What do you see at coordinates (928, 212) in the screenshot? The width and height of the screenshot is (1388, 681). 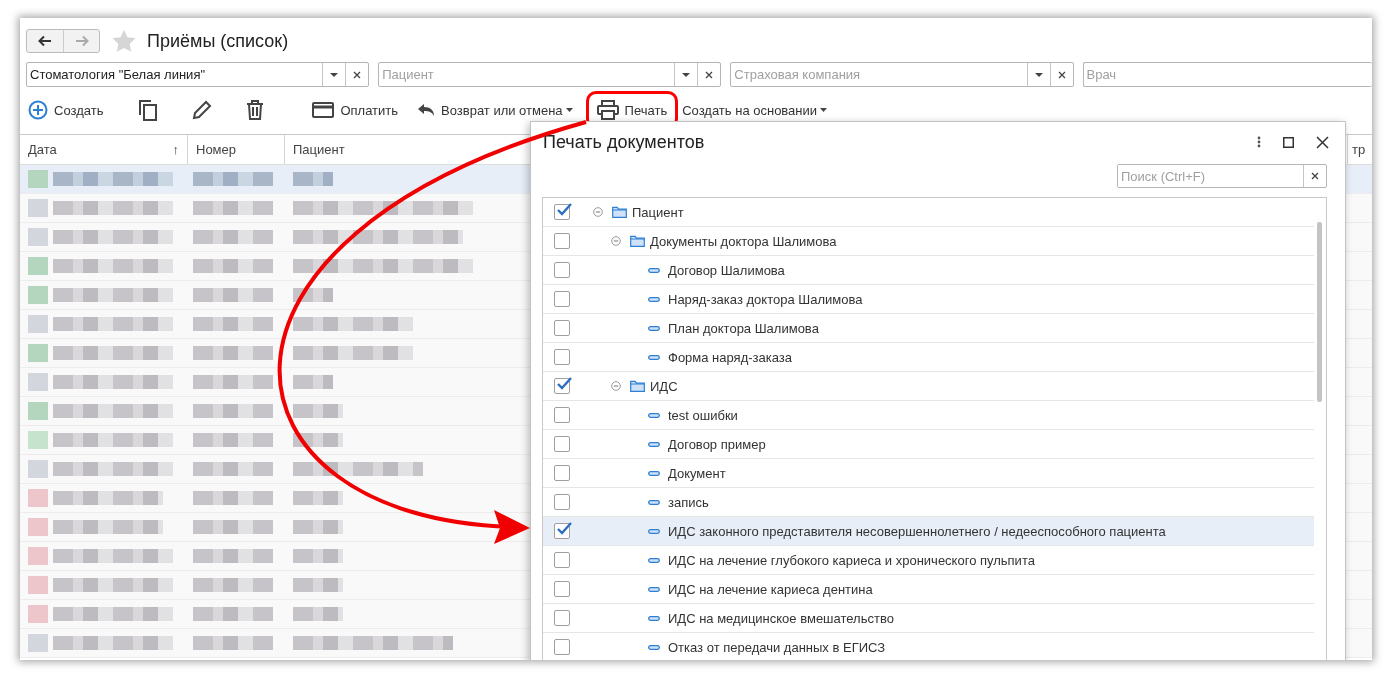 I see `tree-row: Пациент` at bounding box center [928, 212].